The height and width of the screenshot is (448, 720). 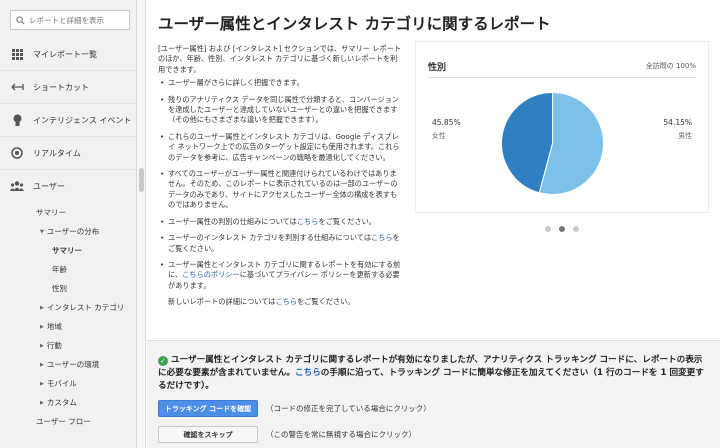 I want to click on sidebar-sub-label: ユーザーの分布, so click(x=73, y=231).